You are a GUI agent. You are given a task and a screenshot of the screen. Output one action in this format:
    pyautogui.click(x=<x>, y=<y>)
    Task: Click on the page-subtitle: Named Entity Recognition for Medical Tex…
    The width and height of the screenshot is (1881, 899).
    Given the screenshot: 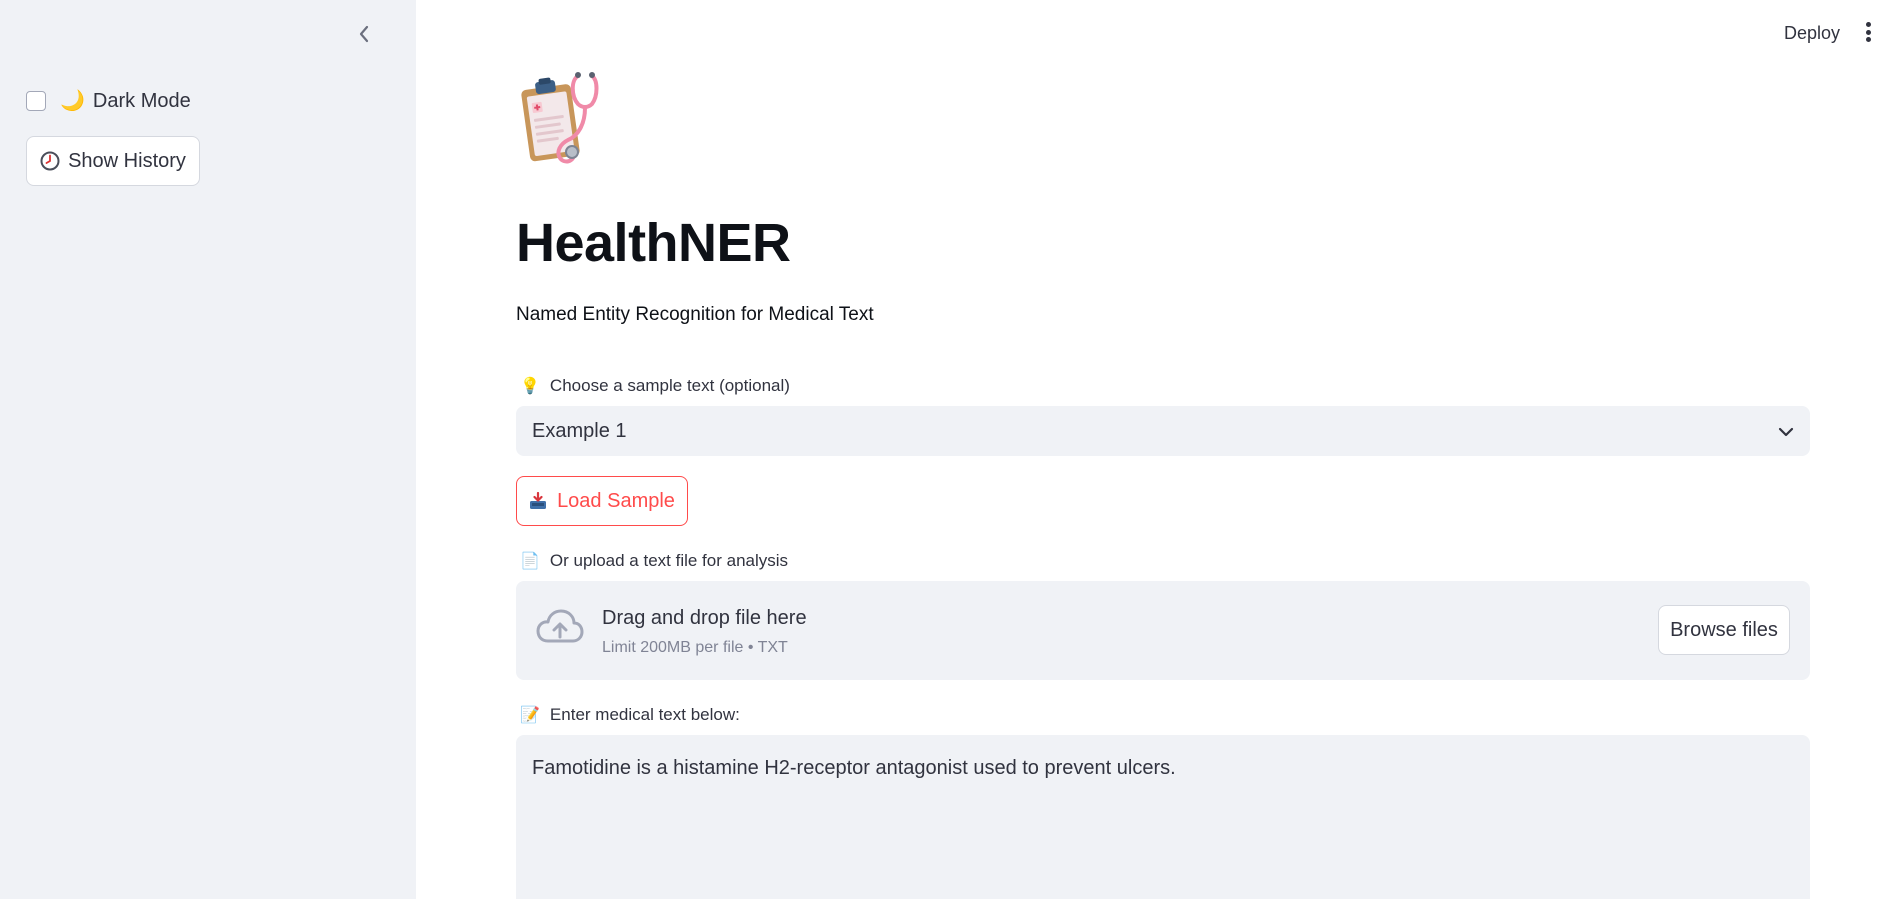 What is the action you would take?
    pyautogui.click(x=695, y=314)
    